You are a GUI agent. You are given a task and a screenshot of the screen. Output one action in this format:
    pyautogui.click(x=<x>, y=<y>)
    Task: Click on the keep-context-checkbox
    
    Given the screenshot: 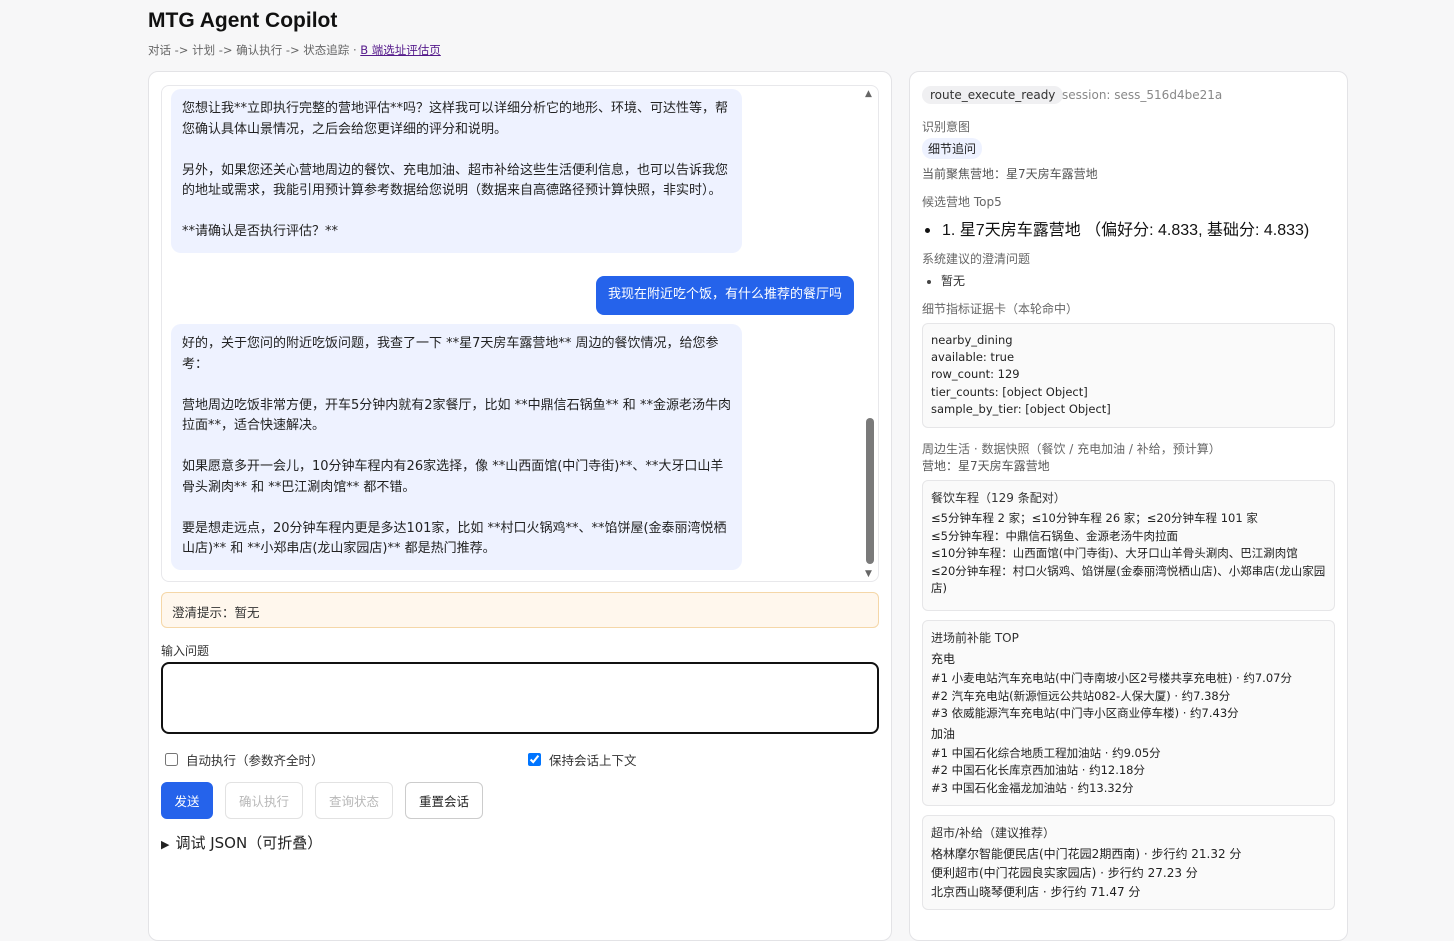 What is the action you would take?
    pyautogui.click(x=534, y=759)
    